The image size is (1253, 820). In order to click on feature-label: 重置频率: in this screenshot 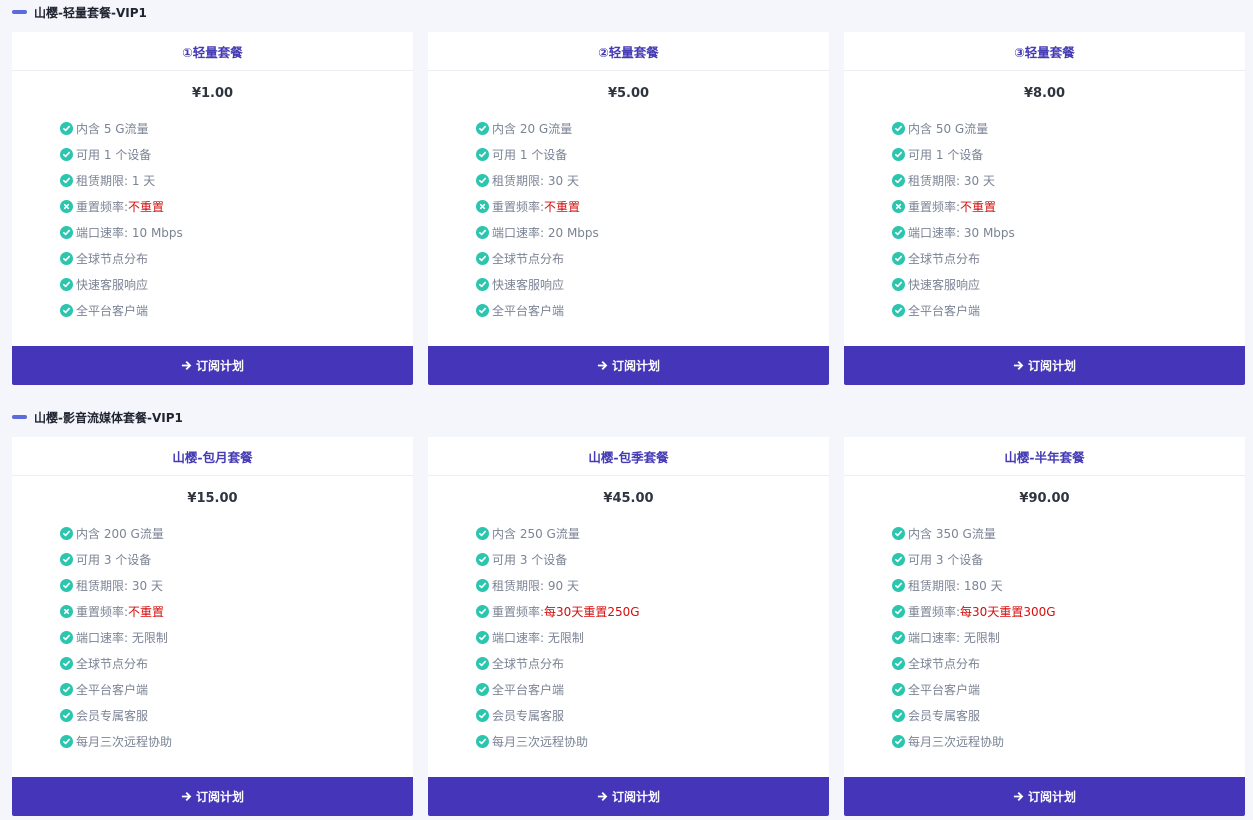, I will do `click(934, 611)`.